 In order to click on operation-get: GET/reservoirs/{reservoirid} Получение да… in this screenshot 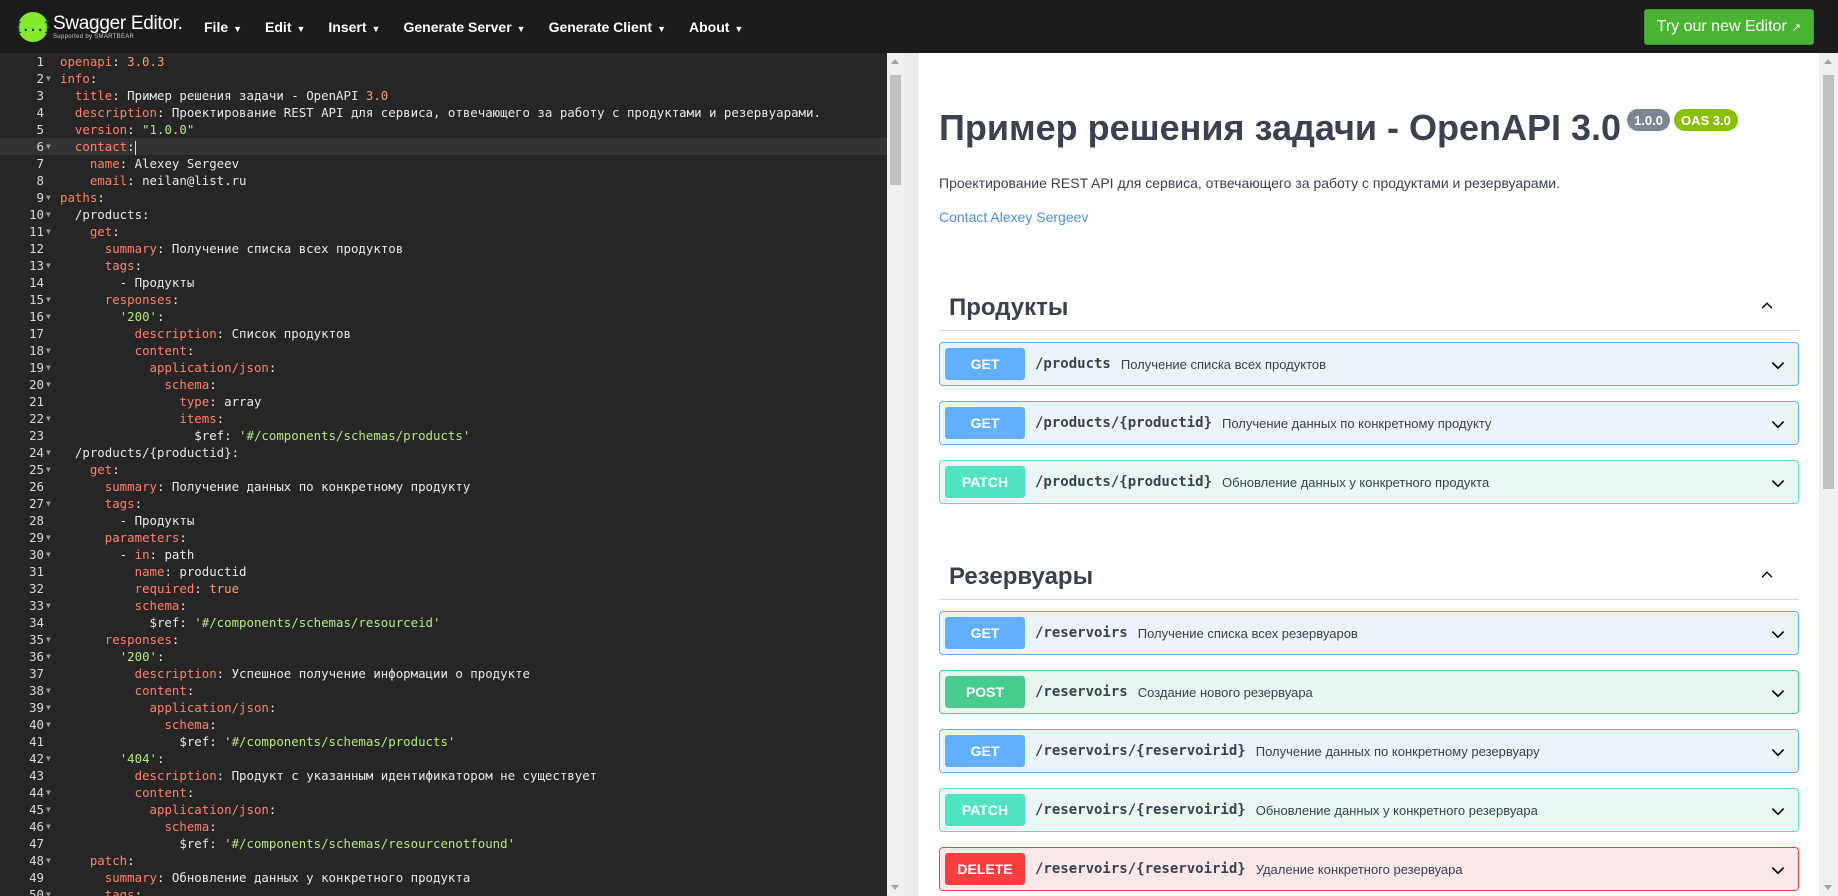, I will do `click(1369, 751)`.